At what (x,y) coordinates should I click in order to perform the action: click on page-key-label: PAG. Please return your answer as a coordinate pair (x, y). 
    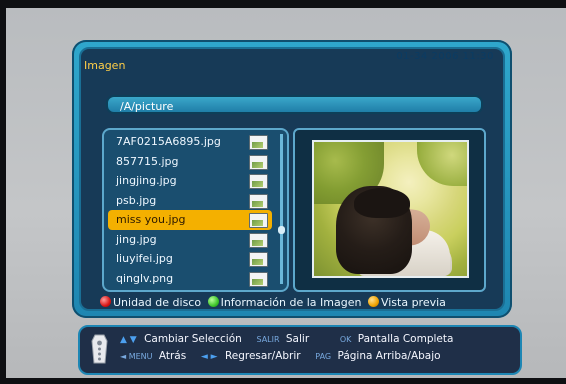
    Looking at the image, I should click on (323, 356).